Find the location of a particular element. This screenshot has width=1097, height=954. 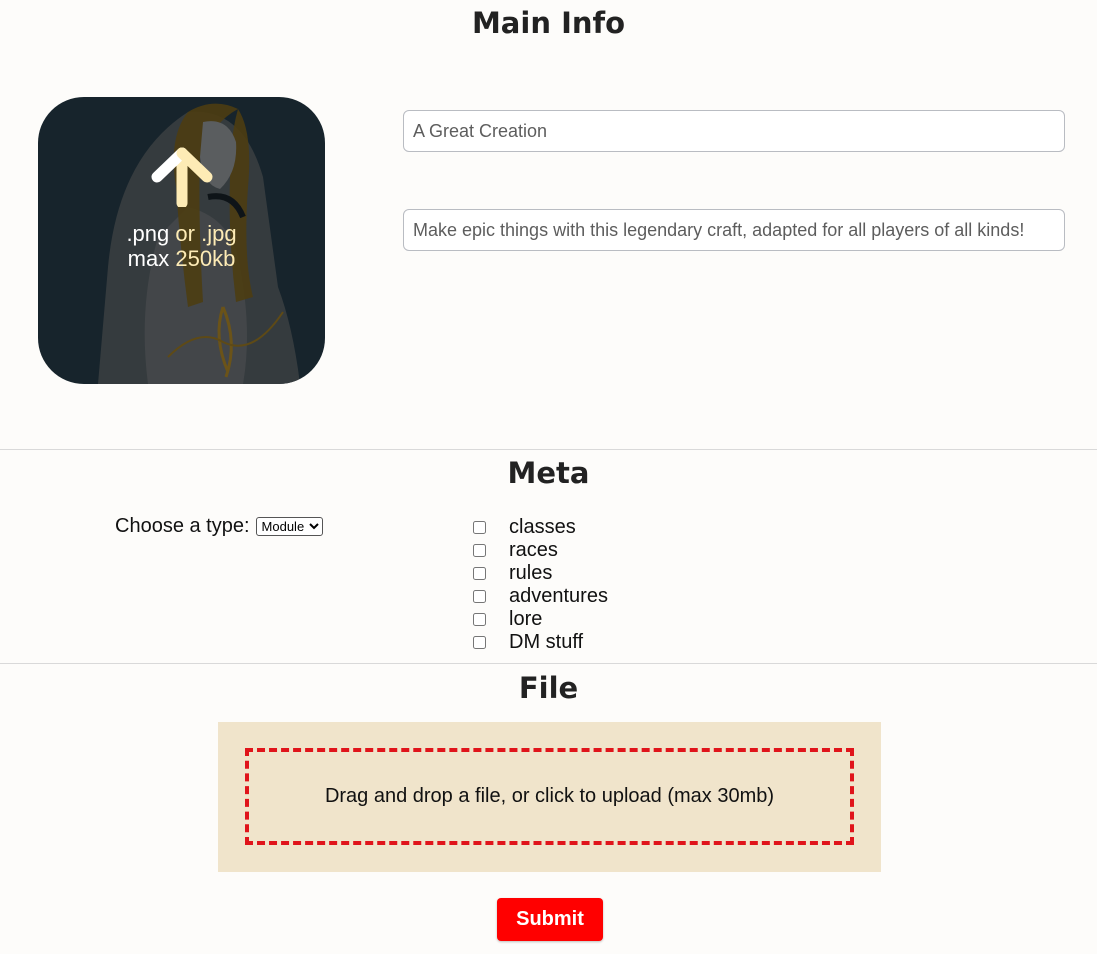

tag-label: classes is located at coordinates (542, 527).